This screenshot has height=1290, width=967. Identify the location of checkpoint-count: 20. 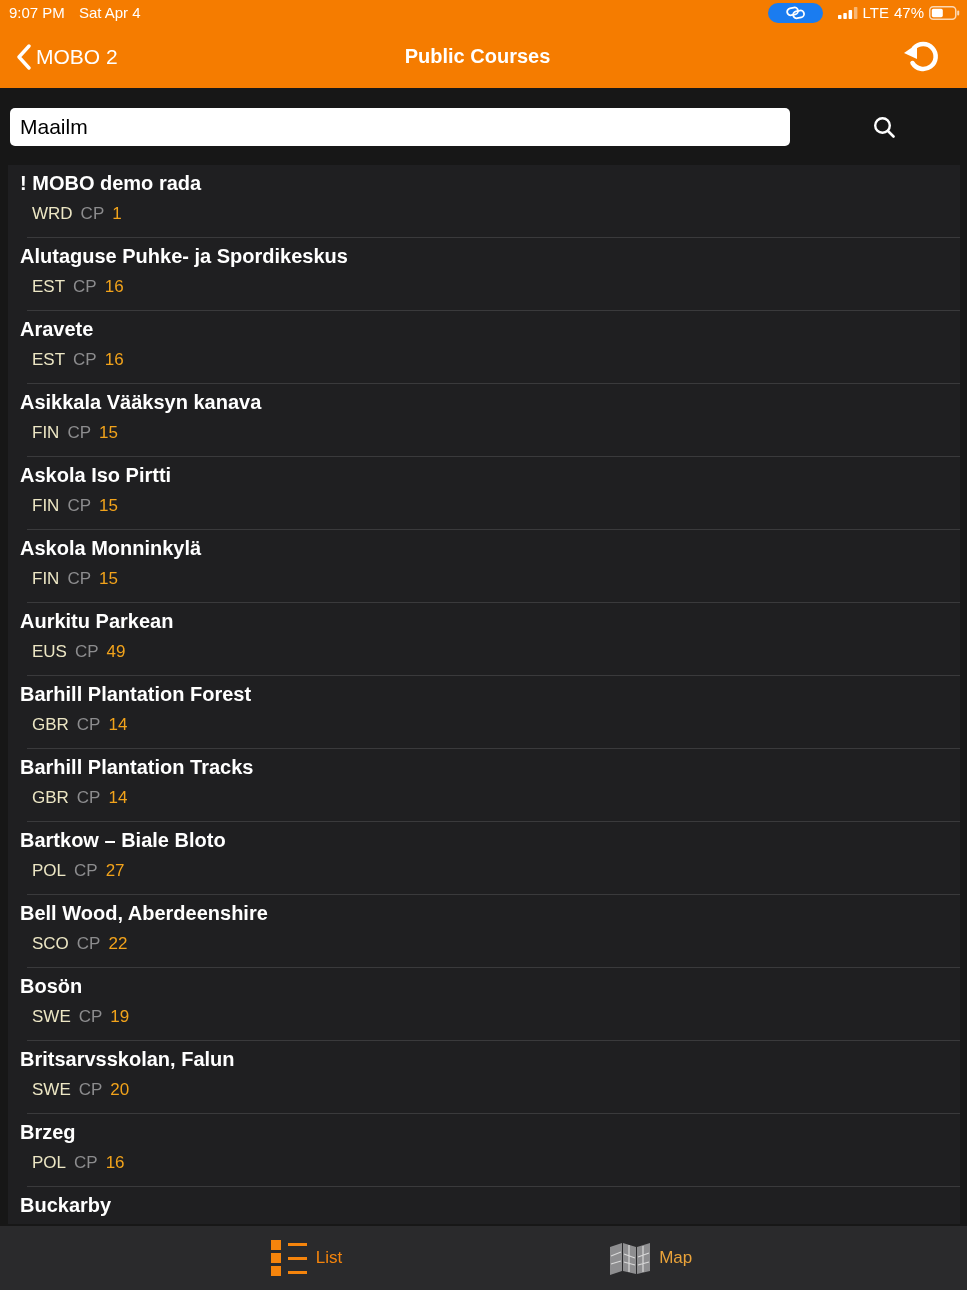
(120, 1090).